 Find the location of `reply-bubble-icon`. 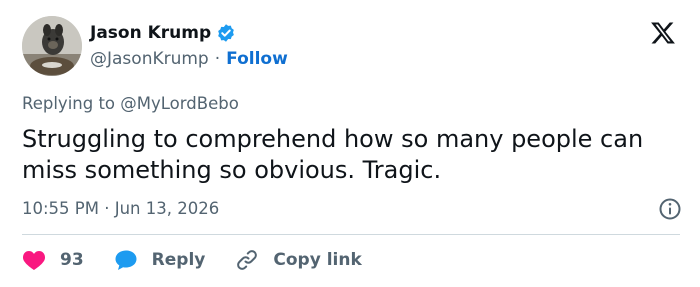

reply-bubble-icon is located at coordinates (126, 260).